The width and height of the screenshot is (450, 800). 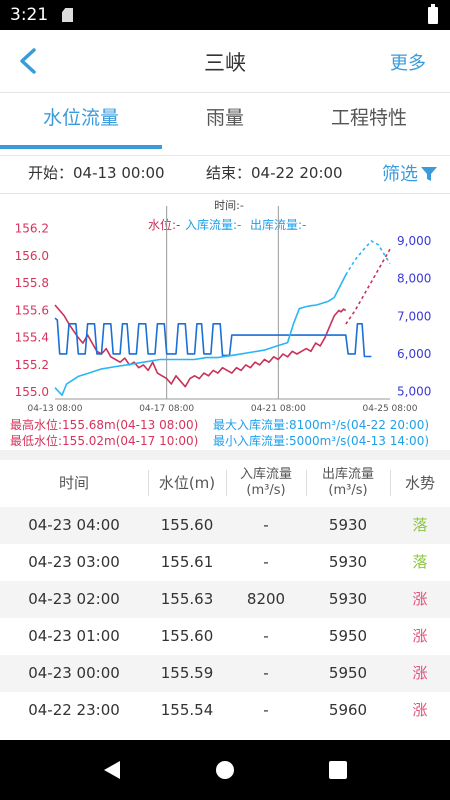 I want to click on app-header: 三峡 更多, so click(x=225, y=61).